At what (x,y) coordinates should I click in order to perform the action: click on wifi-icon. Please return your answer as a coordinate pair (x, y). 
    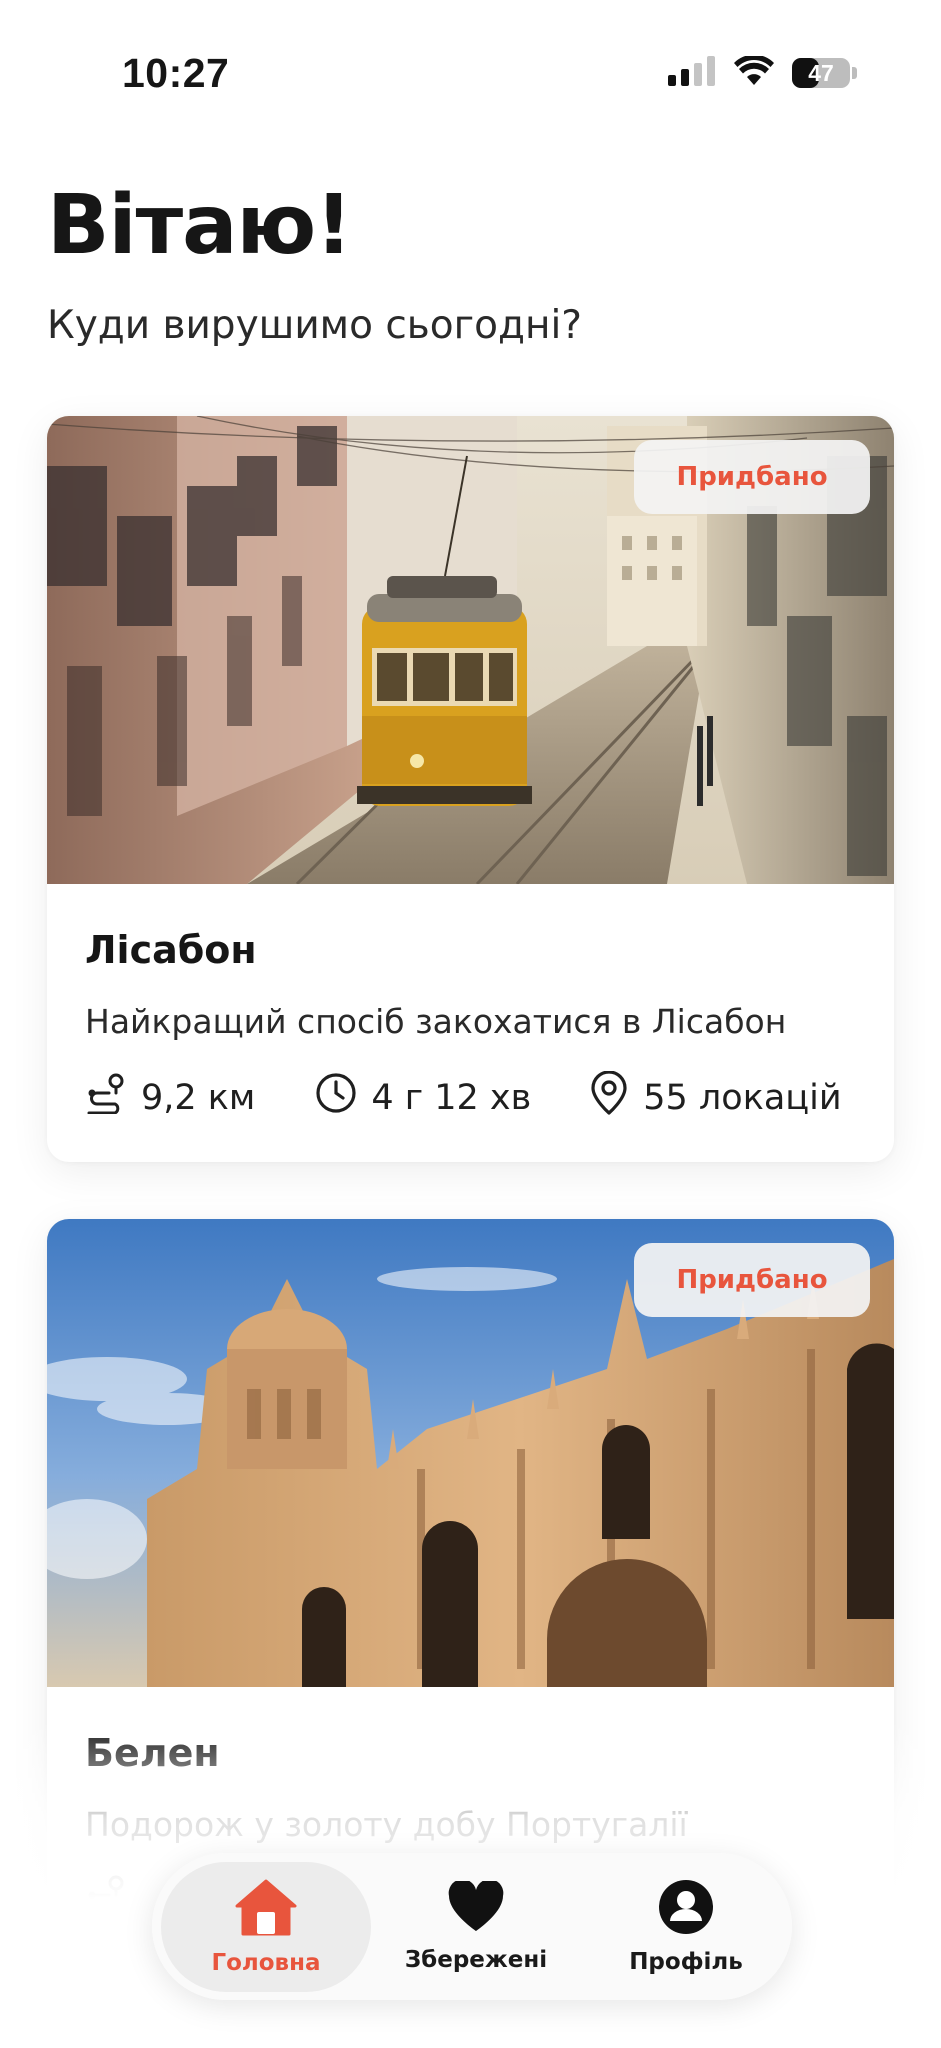
    Looking at the image, I should click on (754, 72).